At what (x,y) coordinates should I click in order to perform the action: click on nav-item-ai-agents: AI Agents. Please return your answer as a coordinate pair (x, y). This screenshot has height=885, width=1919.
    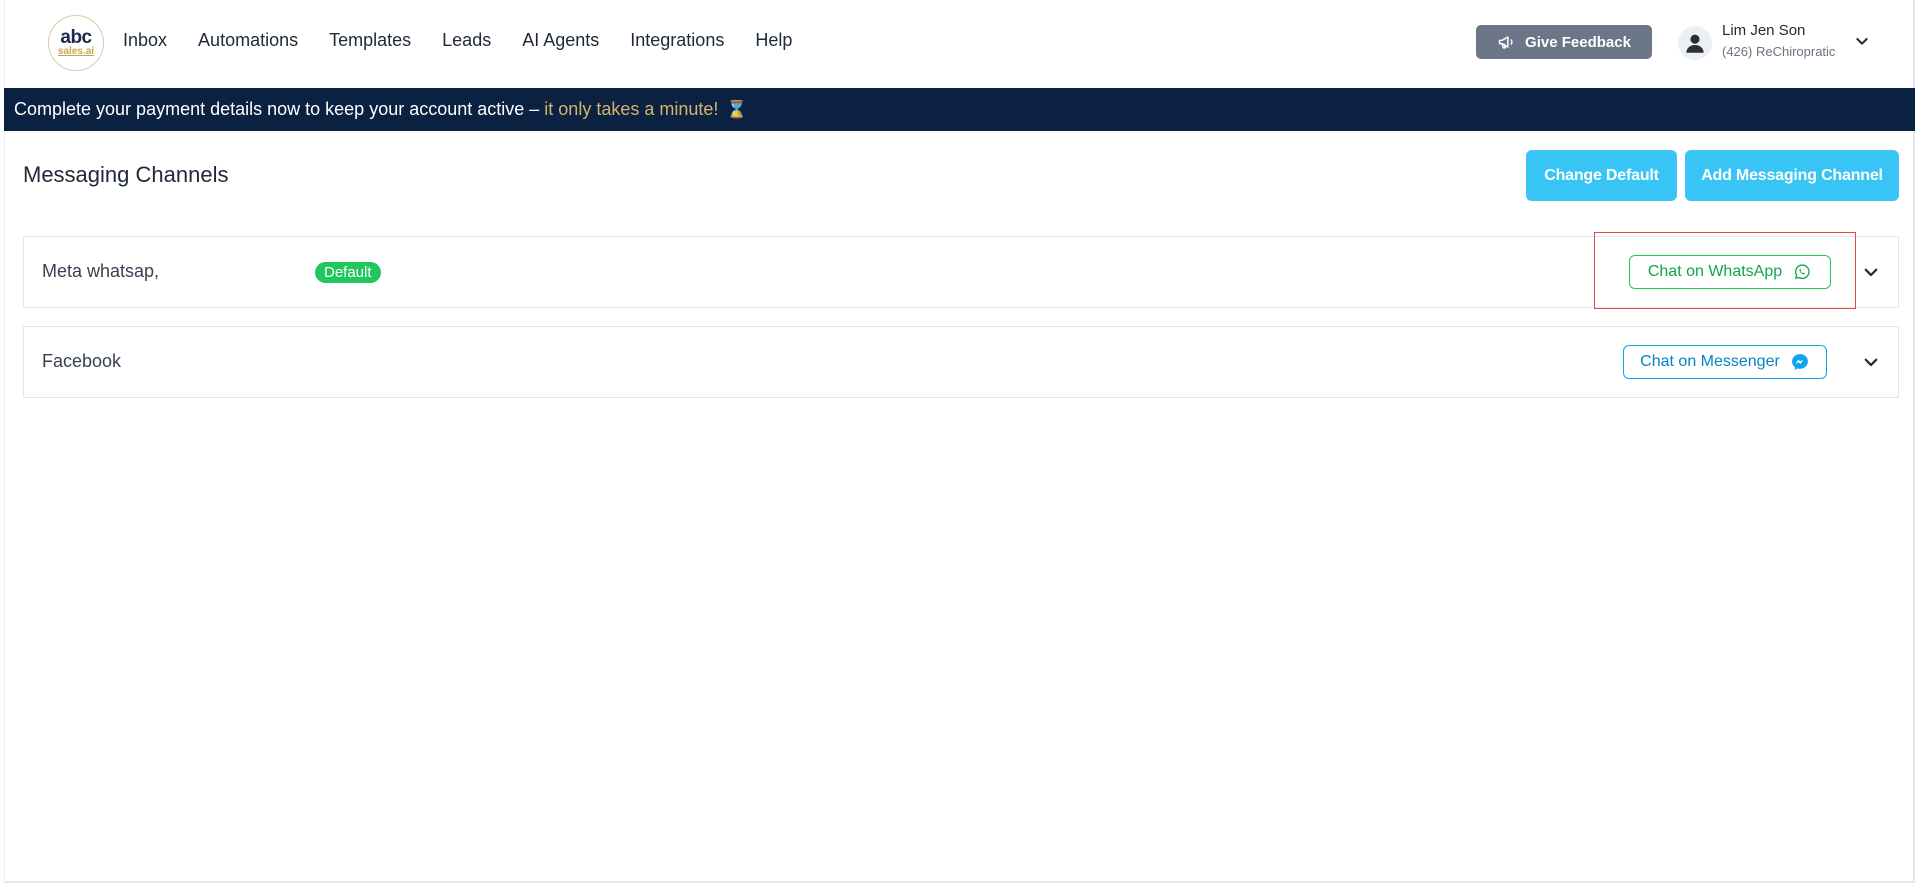
    Looking at the image, I should click on (560, 40).